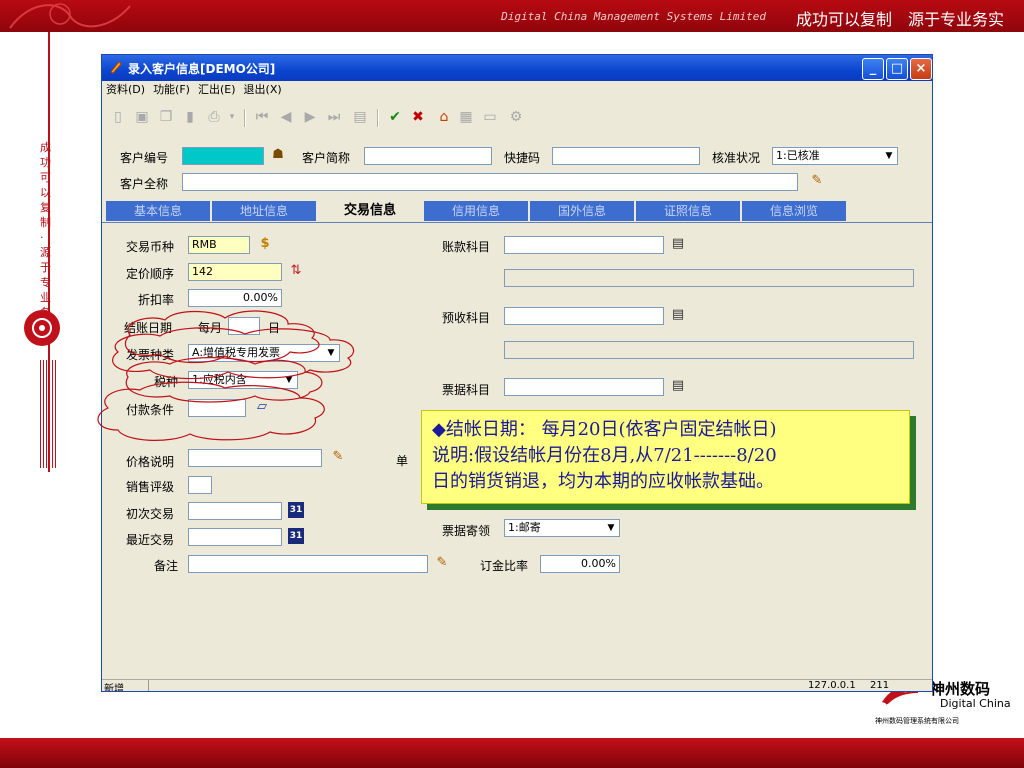 This screenshot has width=1024, height=768. Describe the element at coordinates (296, 271) in the screenshot. I see `sort-order-icon: ⇅` at that location.